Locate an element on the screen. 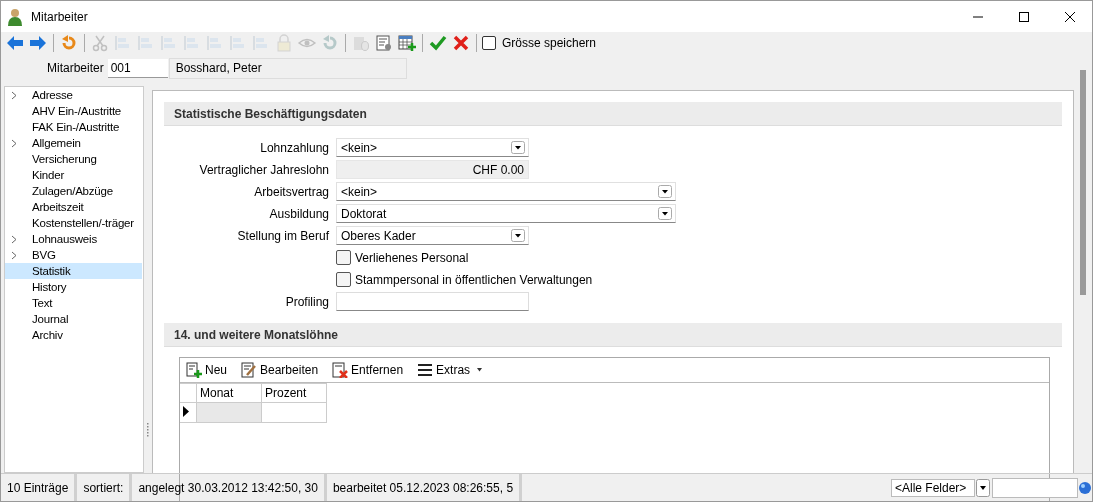 This screenshot has width=1093, height=502. tree-item: Arbeitszeit is located at coordinates (73, 207).